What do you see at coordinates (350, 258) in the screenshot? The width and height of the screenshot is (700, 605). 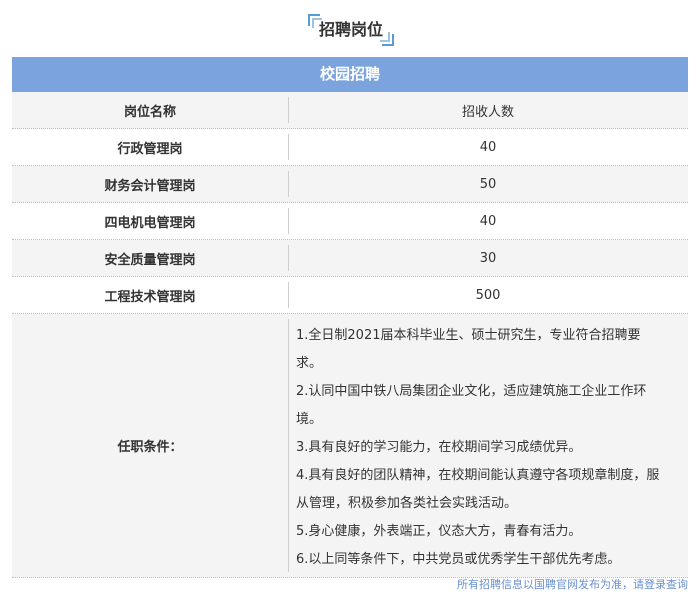 I see `table-row: 安全质量管理岗 30` at bounding box center [350, 258].